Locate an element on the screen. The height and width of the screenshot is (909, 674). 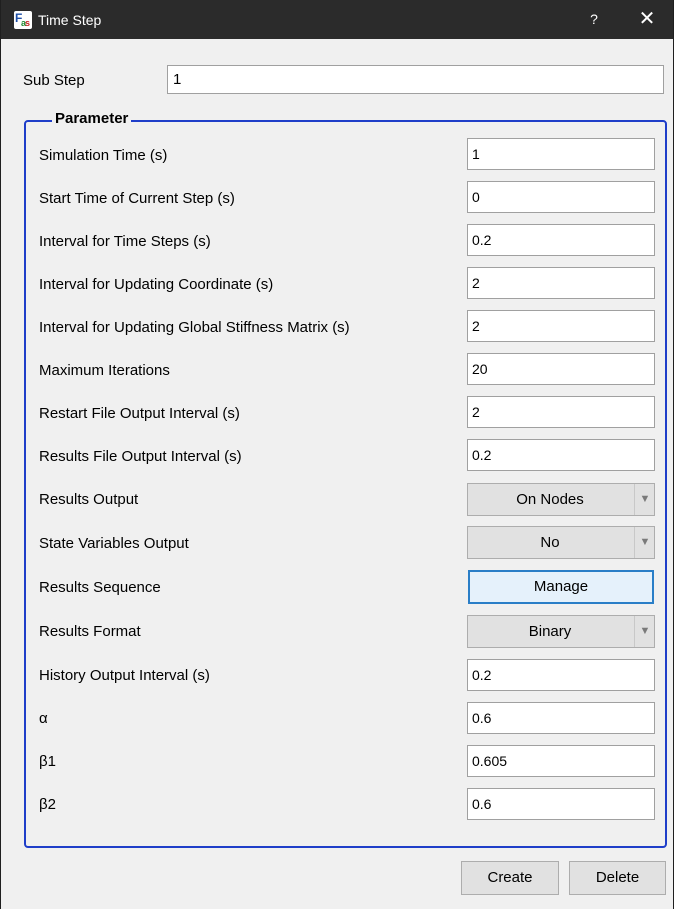
simulation-time-input: 1 is located at coordinates (561, 154).